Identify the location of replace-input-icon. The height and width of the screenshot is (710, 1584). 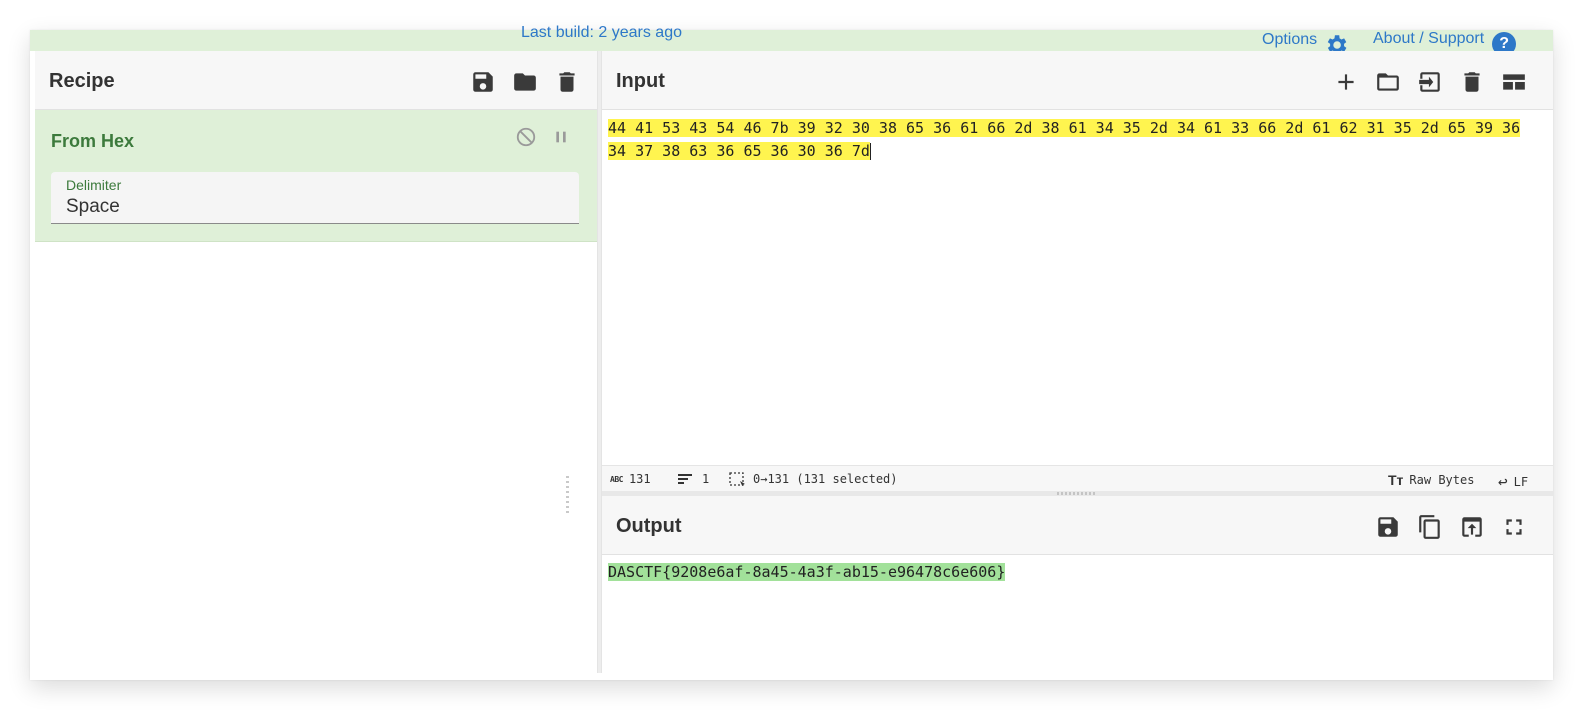
(1472, 527).